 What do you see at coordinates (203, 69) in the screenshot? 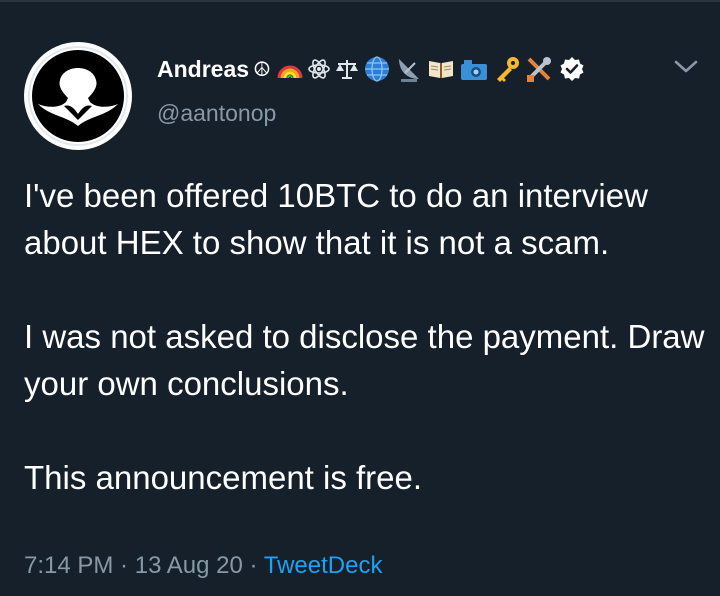
I see `author-display-name: Andreas` at bounding box center [203, 69].